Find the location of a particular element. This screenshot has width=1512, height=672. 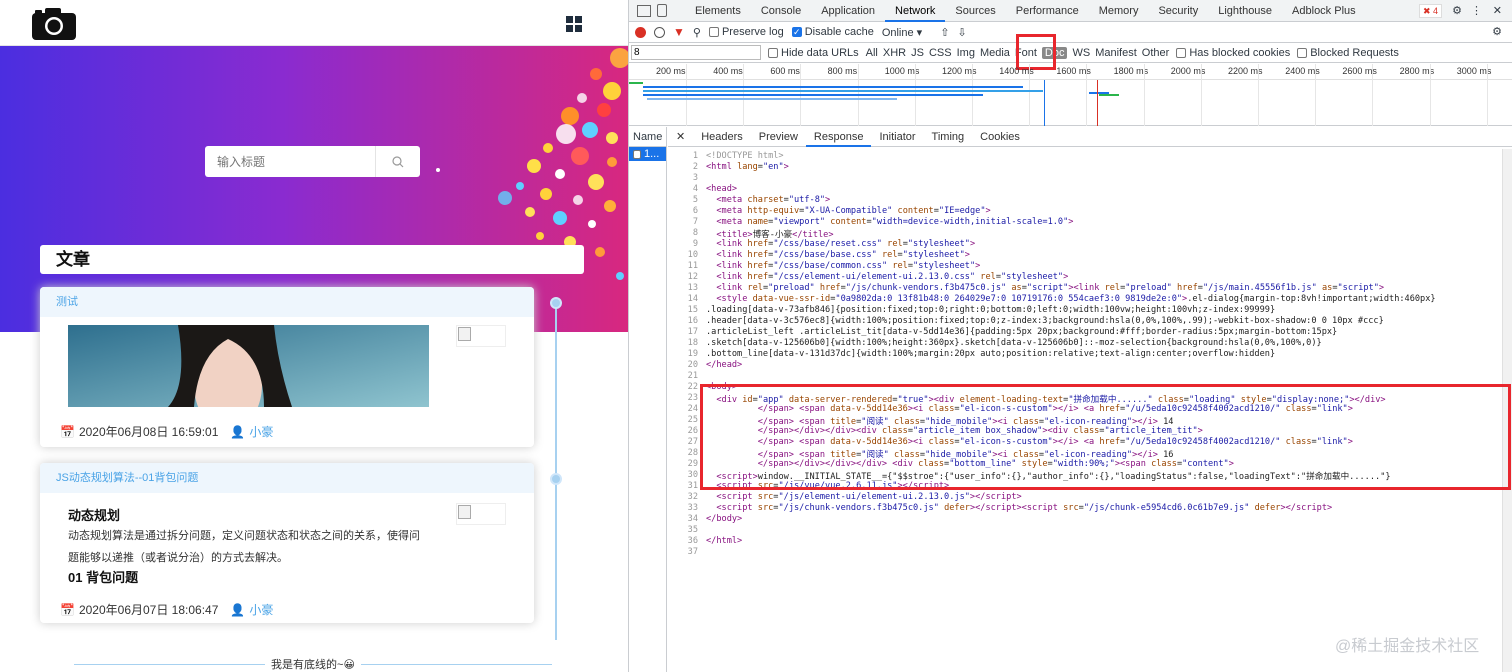

line-number: 14 is located at coordinates (692, 299).